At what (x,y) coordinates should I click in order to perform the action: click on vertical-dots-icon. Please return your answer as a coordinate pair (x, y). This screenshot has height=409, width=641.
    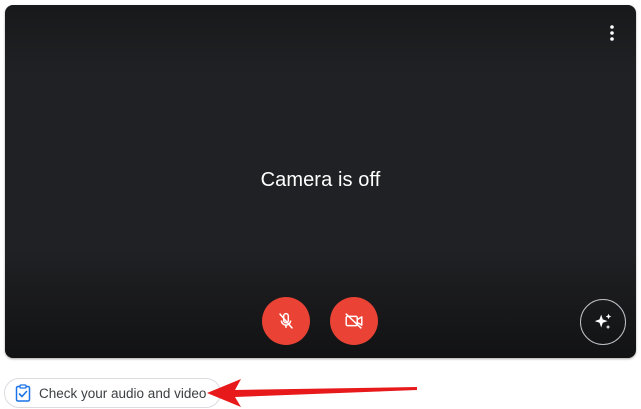
    Looking at the image, I should click on (612, 33).